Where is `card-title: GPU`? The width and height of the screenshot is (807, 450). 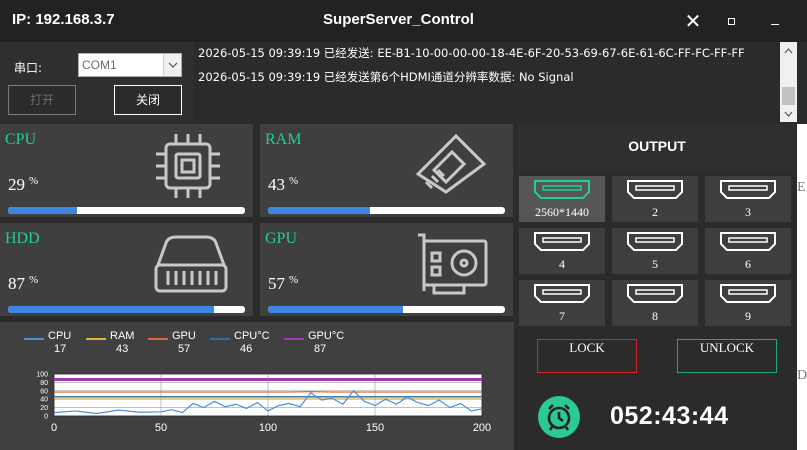 card-title: GPU is located at coordinates (281, 238).